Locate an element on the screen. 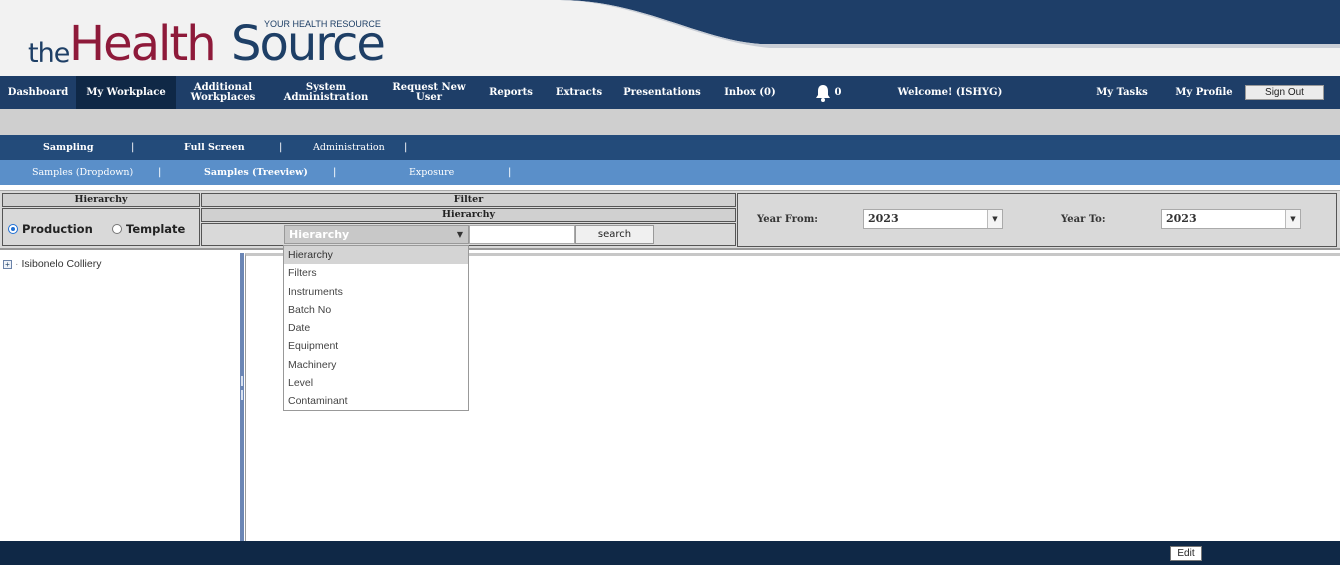  nav-presentations-label: Presentations is located at coordinates (662, 92).